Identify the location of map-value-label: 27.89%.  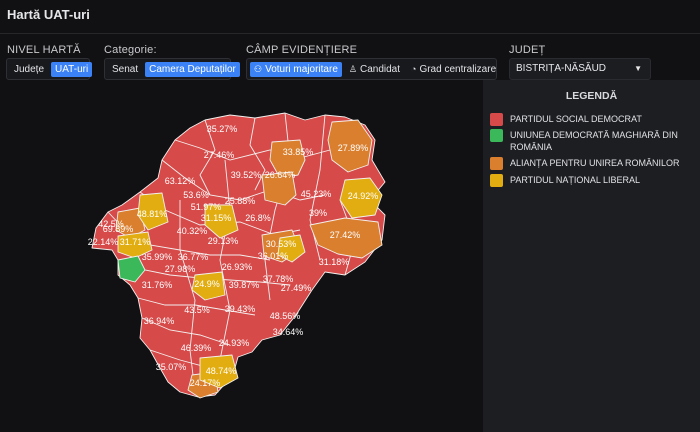
(353, 148).